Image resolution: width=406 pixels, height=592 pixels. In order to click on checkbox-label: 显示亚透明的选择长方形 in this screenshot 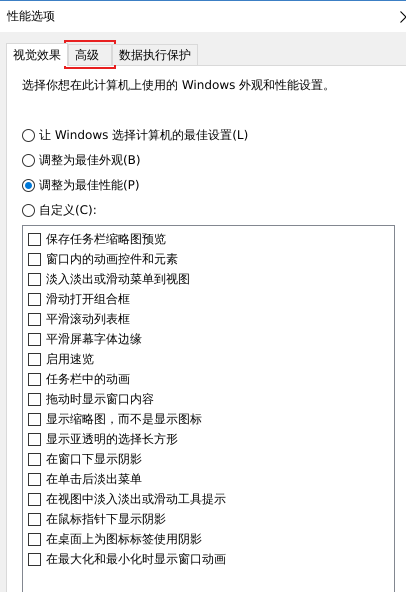, I will do `click(112, 439)`.